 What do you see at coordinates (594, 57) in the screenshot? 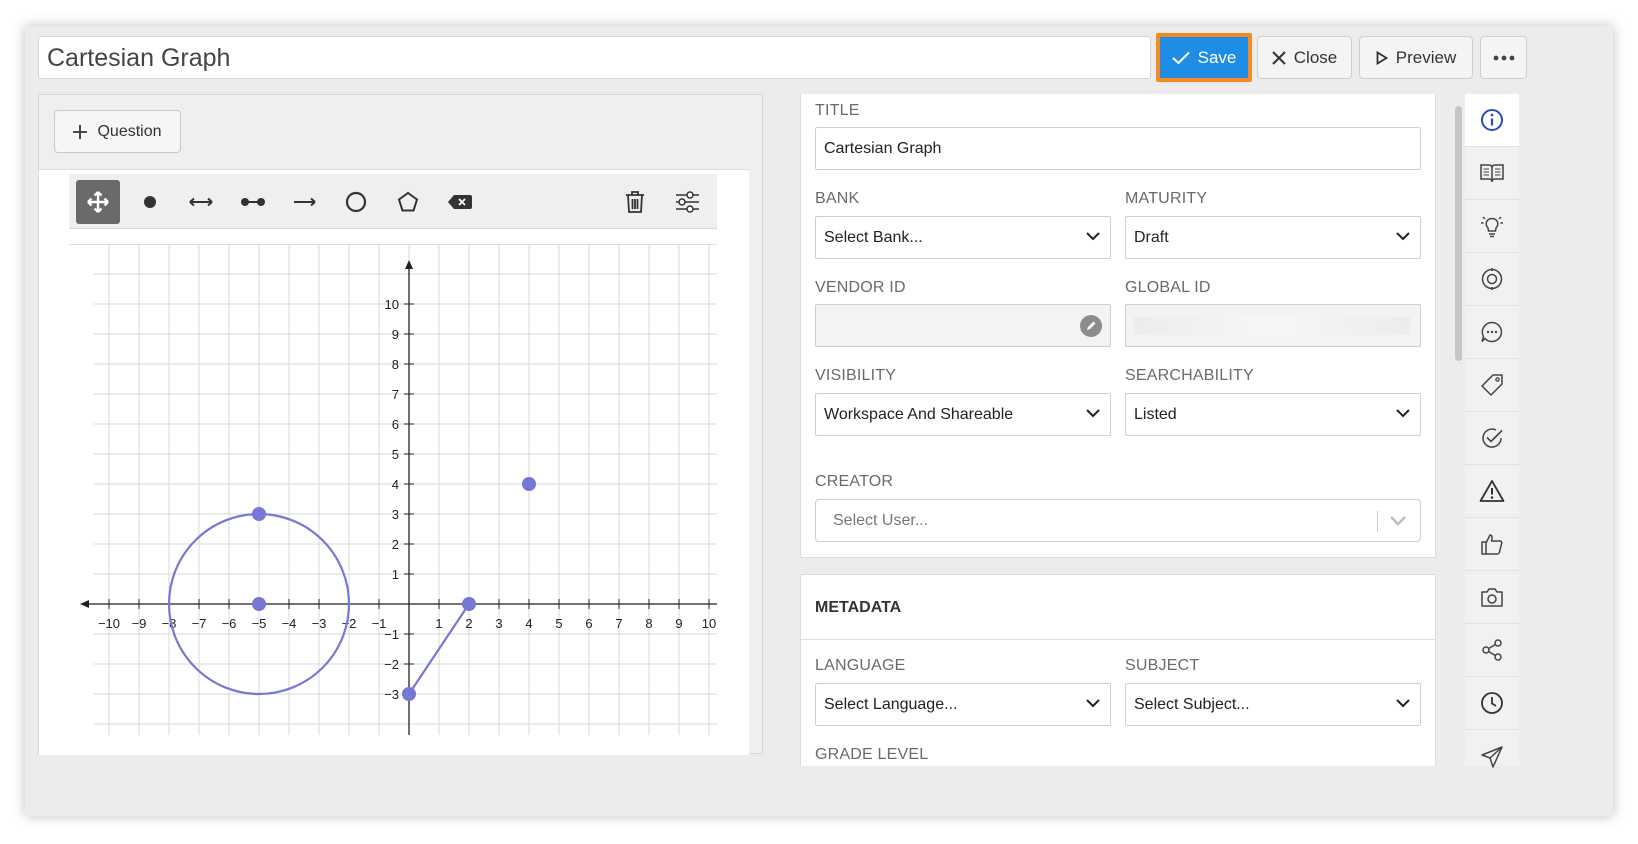
I see `item-title-input: Cartesian Graph` at bounding box center [594, 57].